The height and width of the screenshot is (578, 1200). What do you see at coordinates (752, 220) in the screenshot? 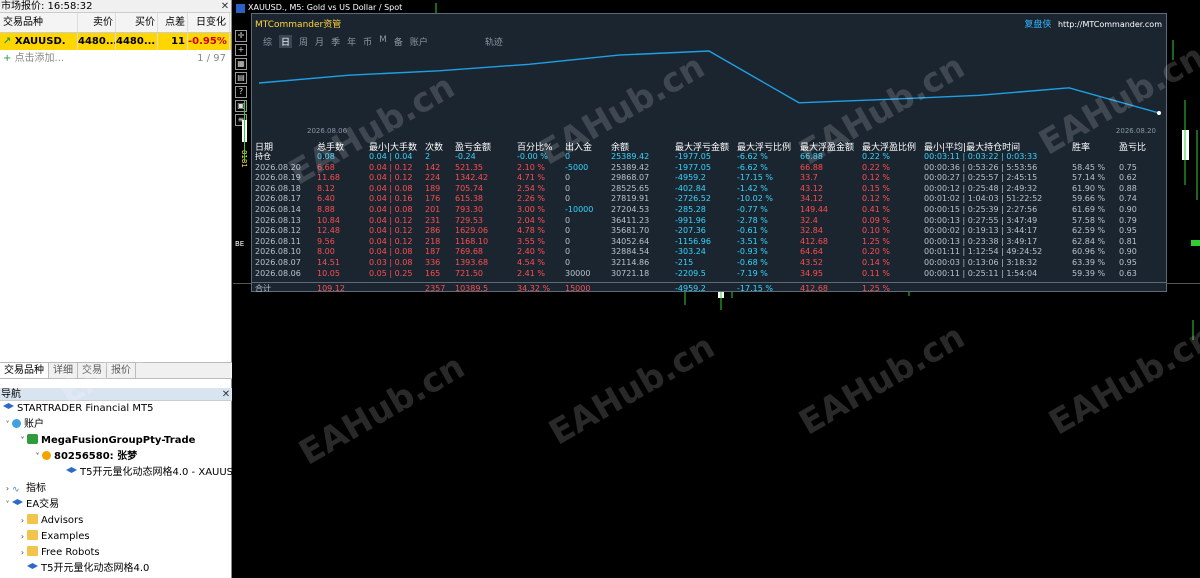
I see `table-cell: -2.78 %` at bounding box center [752, 220].